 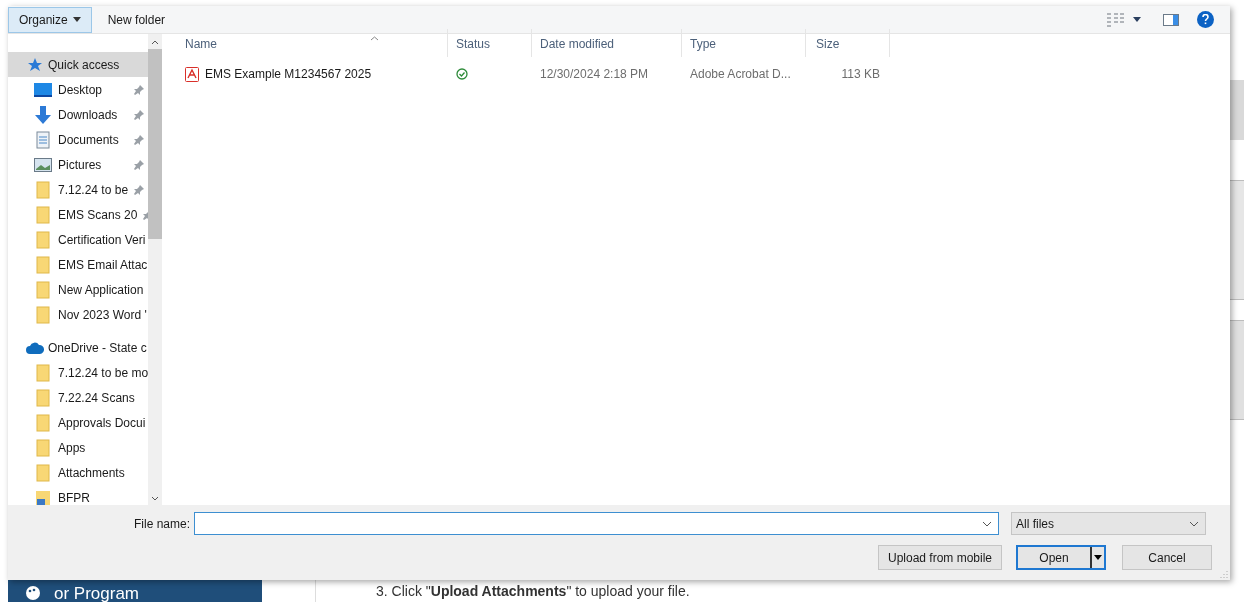 I want to click on view-options-button, so click(x=1124, y=19).